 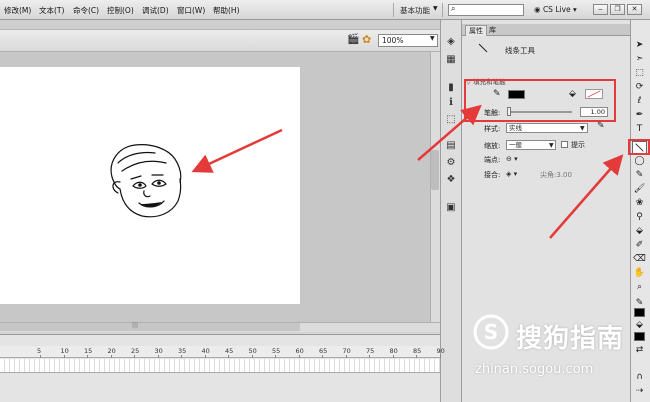 What do you see at coordinates (600, 9) in the screenshot?
I see `minimize-button: ‒` at bounding box center [600, 9].